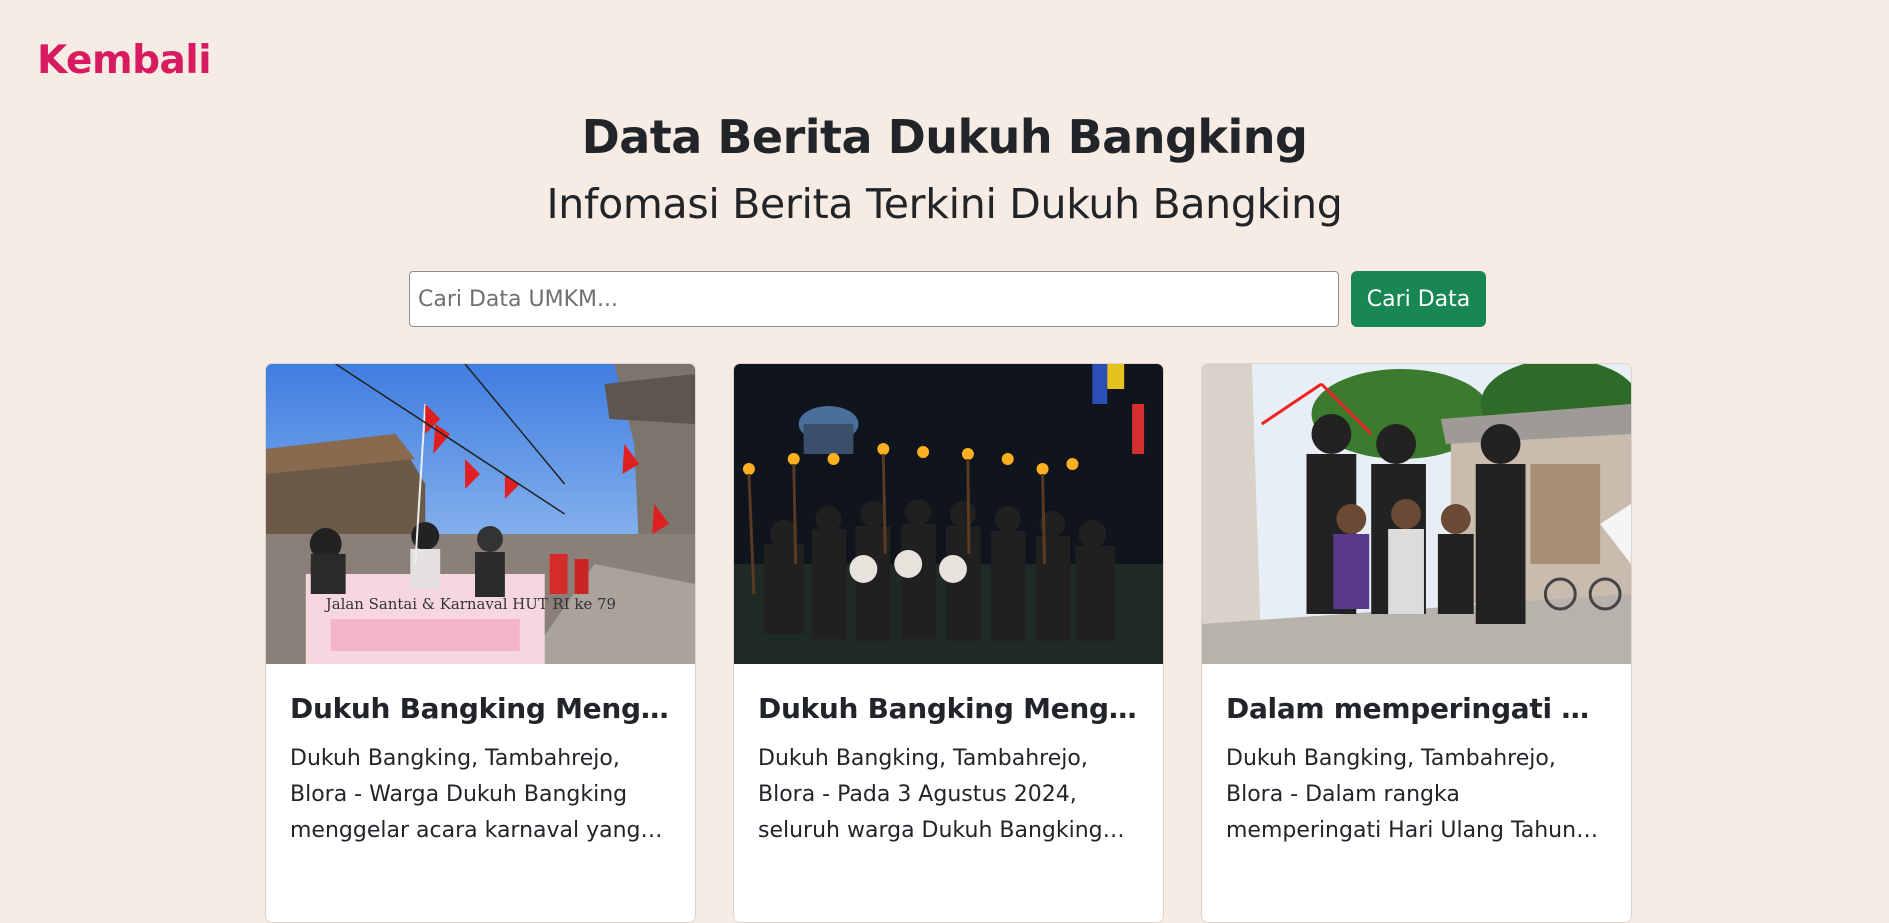 The height and width of the screenshot is (923, 1889). What do you see at coordinates (874, 299) in the screenshot?
I see `search-input` at bounding box center [874, 299].